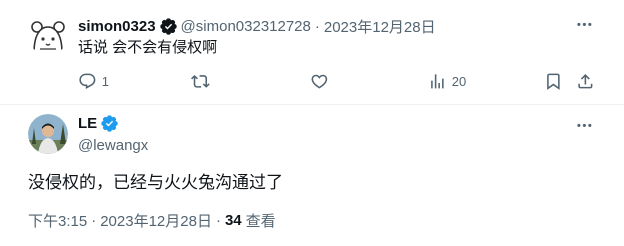 The height and width of the screenshot is (246, 624). I want to click on retweet-icon, so click(200, 81).